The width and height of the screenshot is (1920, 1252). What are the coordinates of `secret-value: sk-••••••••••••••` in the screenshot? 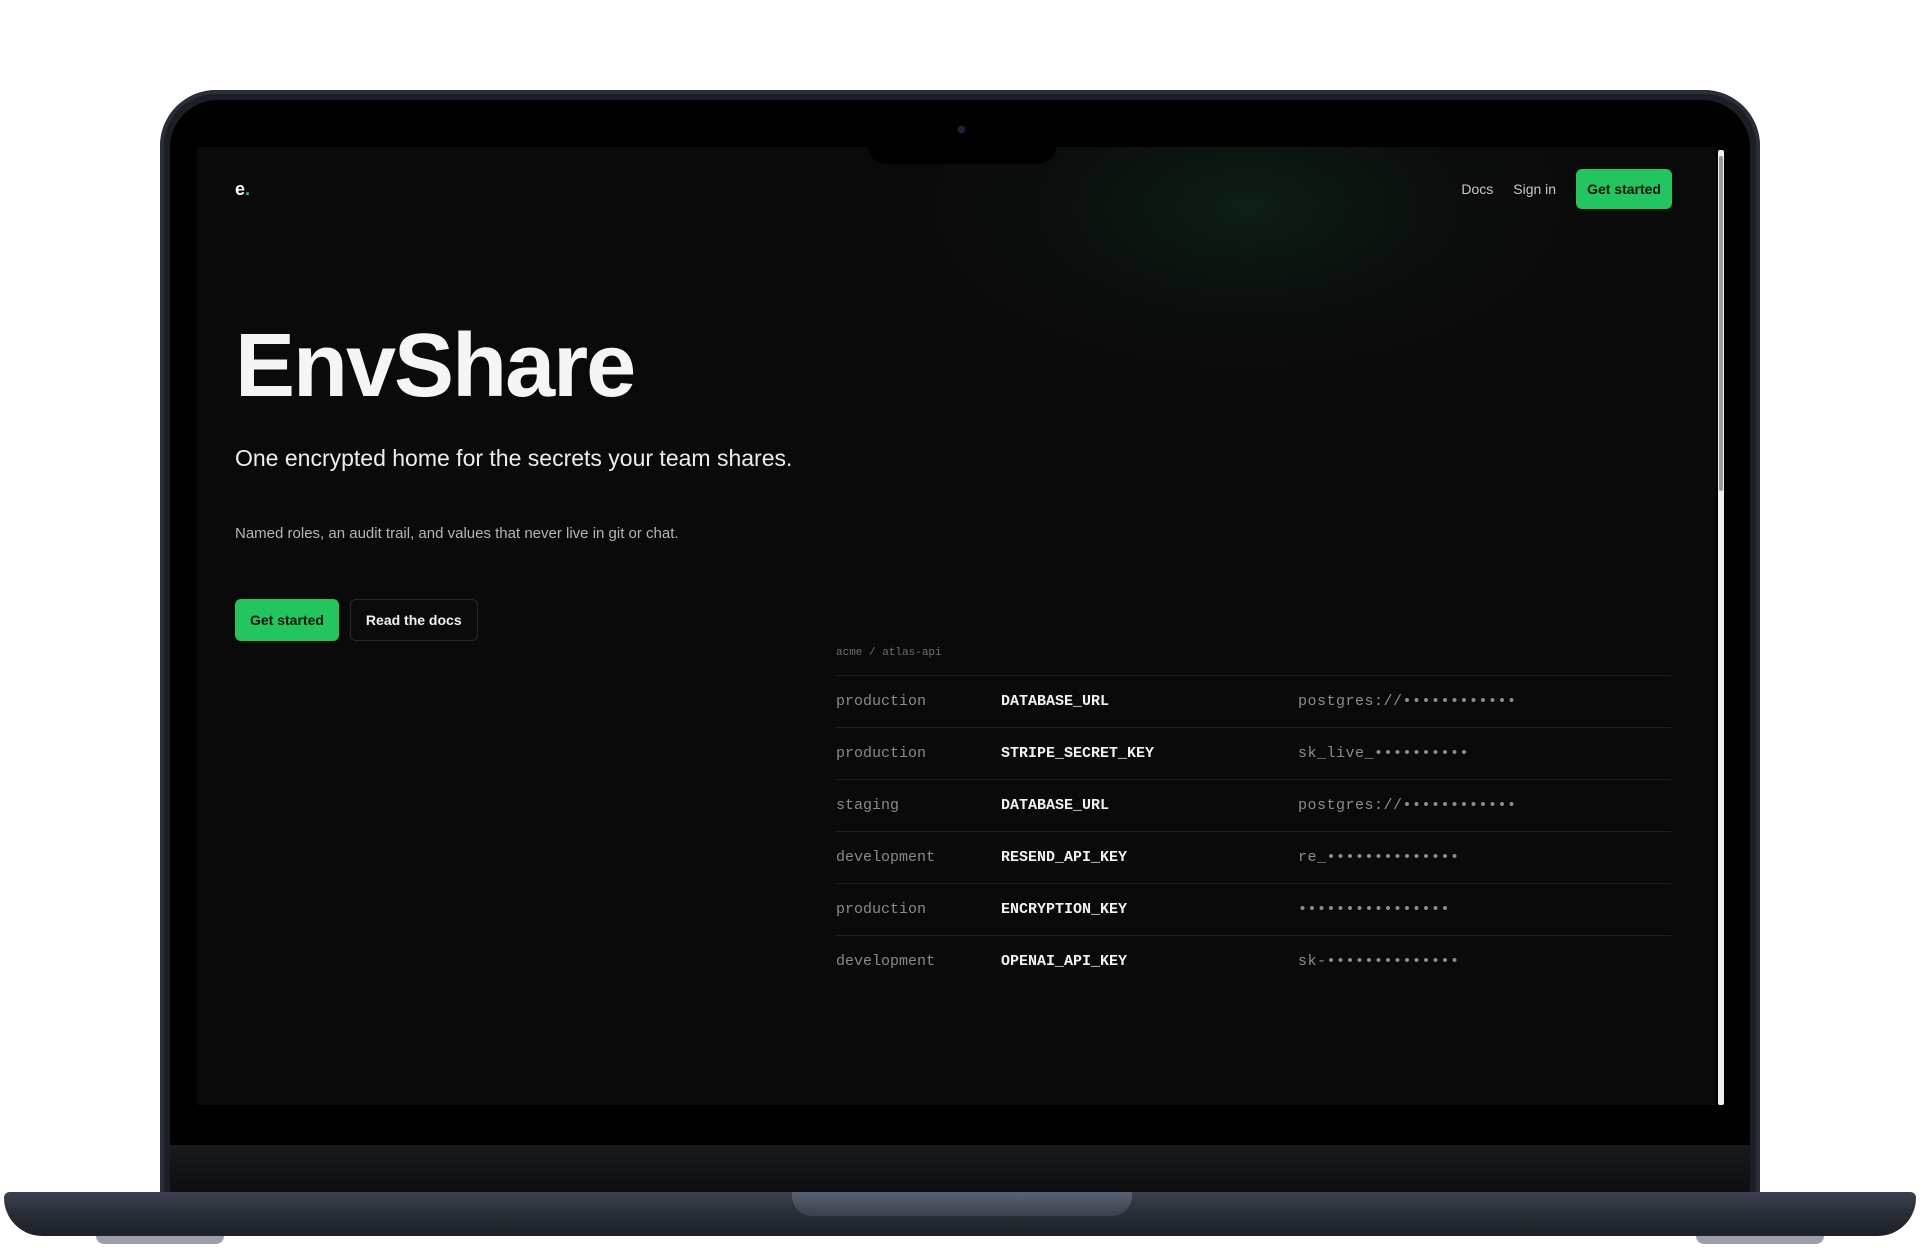 It's located at (1379, 961).